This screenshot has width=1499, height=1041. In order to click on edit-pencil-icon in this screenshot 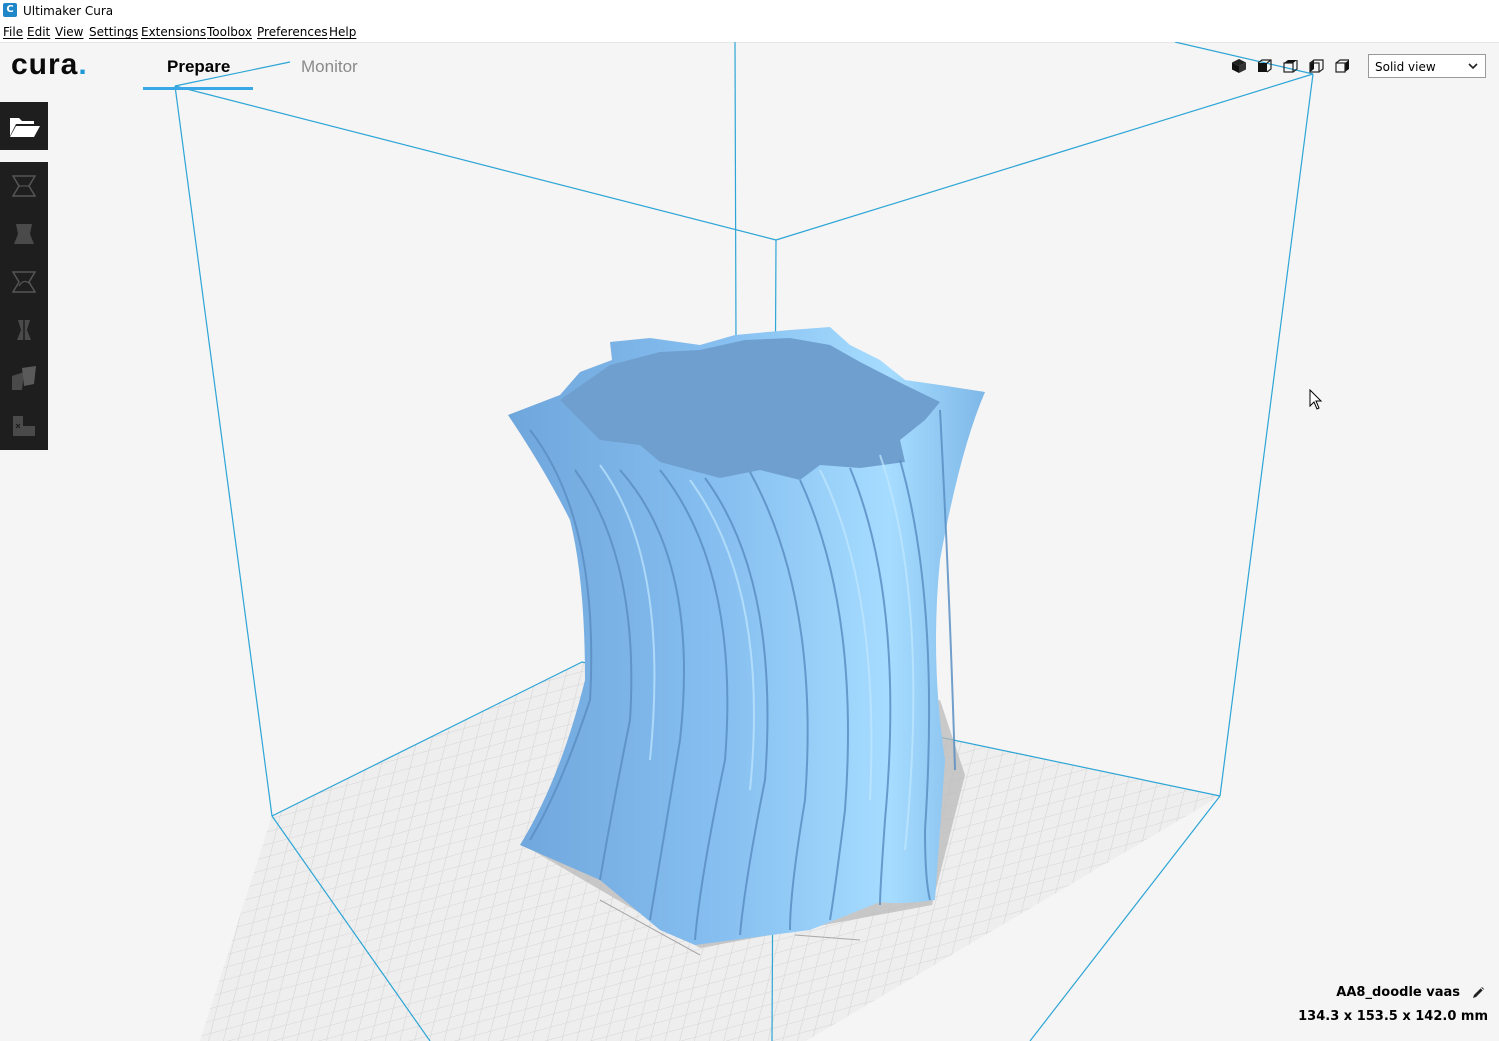, I will do `click(1479, 992)`.